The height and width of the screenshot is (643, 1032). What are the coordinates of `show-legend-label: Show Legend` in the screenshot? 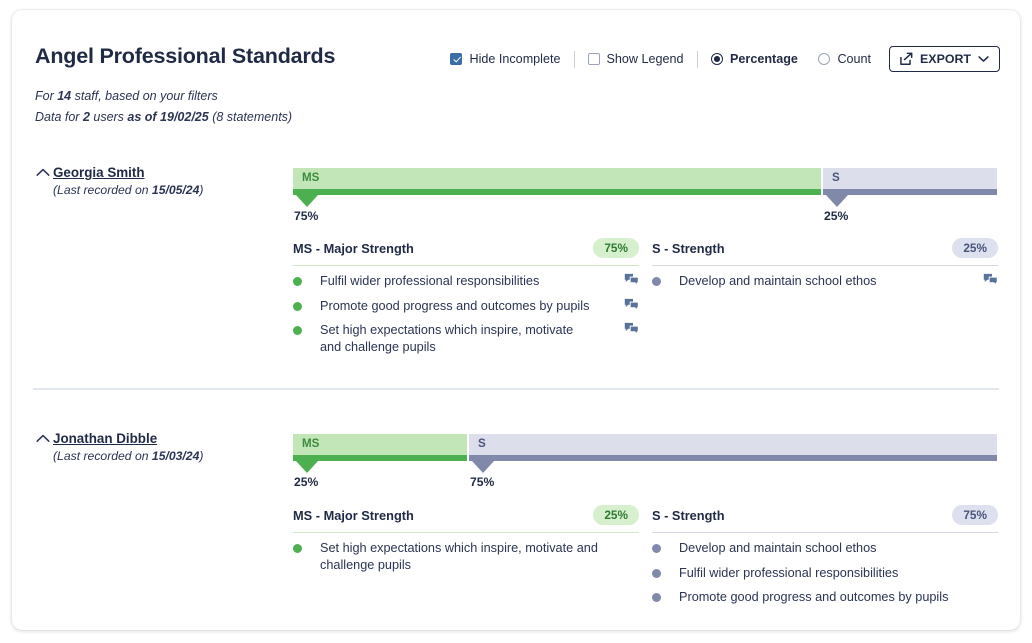 It's located at (645, 59).